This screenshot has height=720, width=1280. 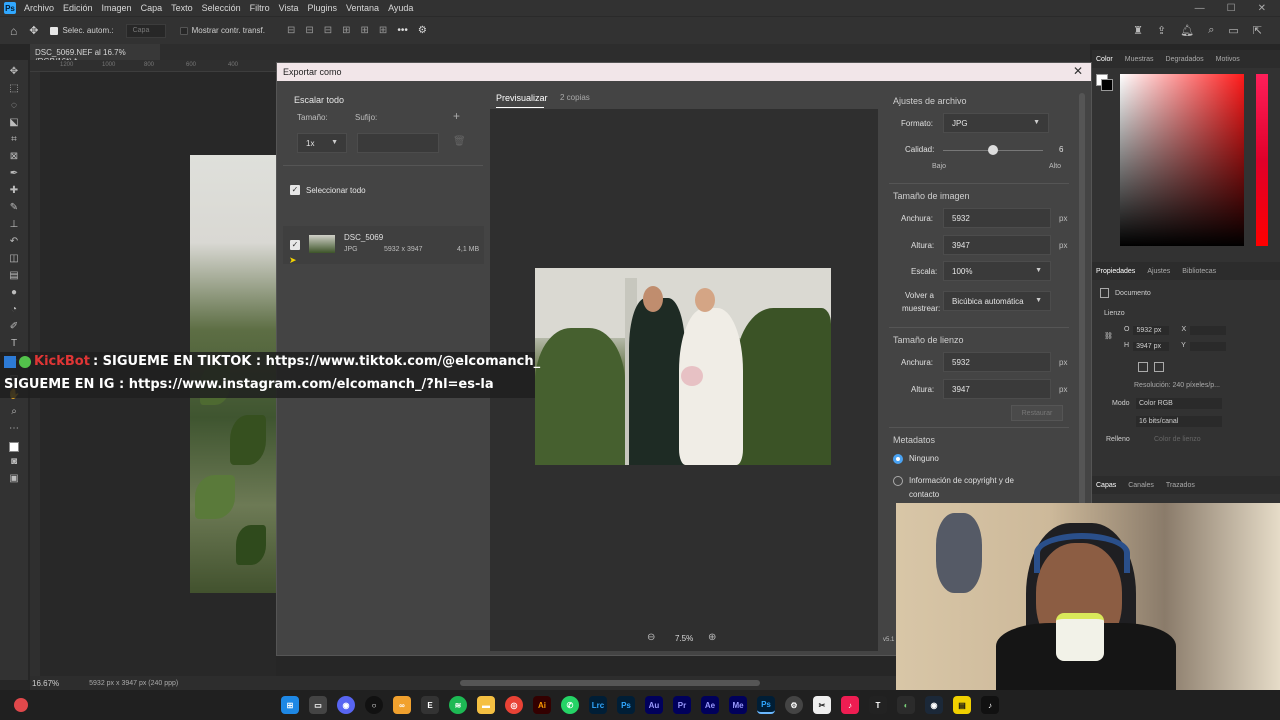 I want to click on notifications-icon: 🔔︎, so click(x=1187, y=30).